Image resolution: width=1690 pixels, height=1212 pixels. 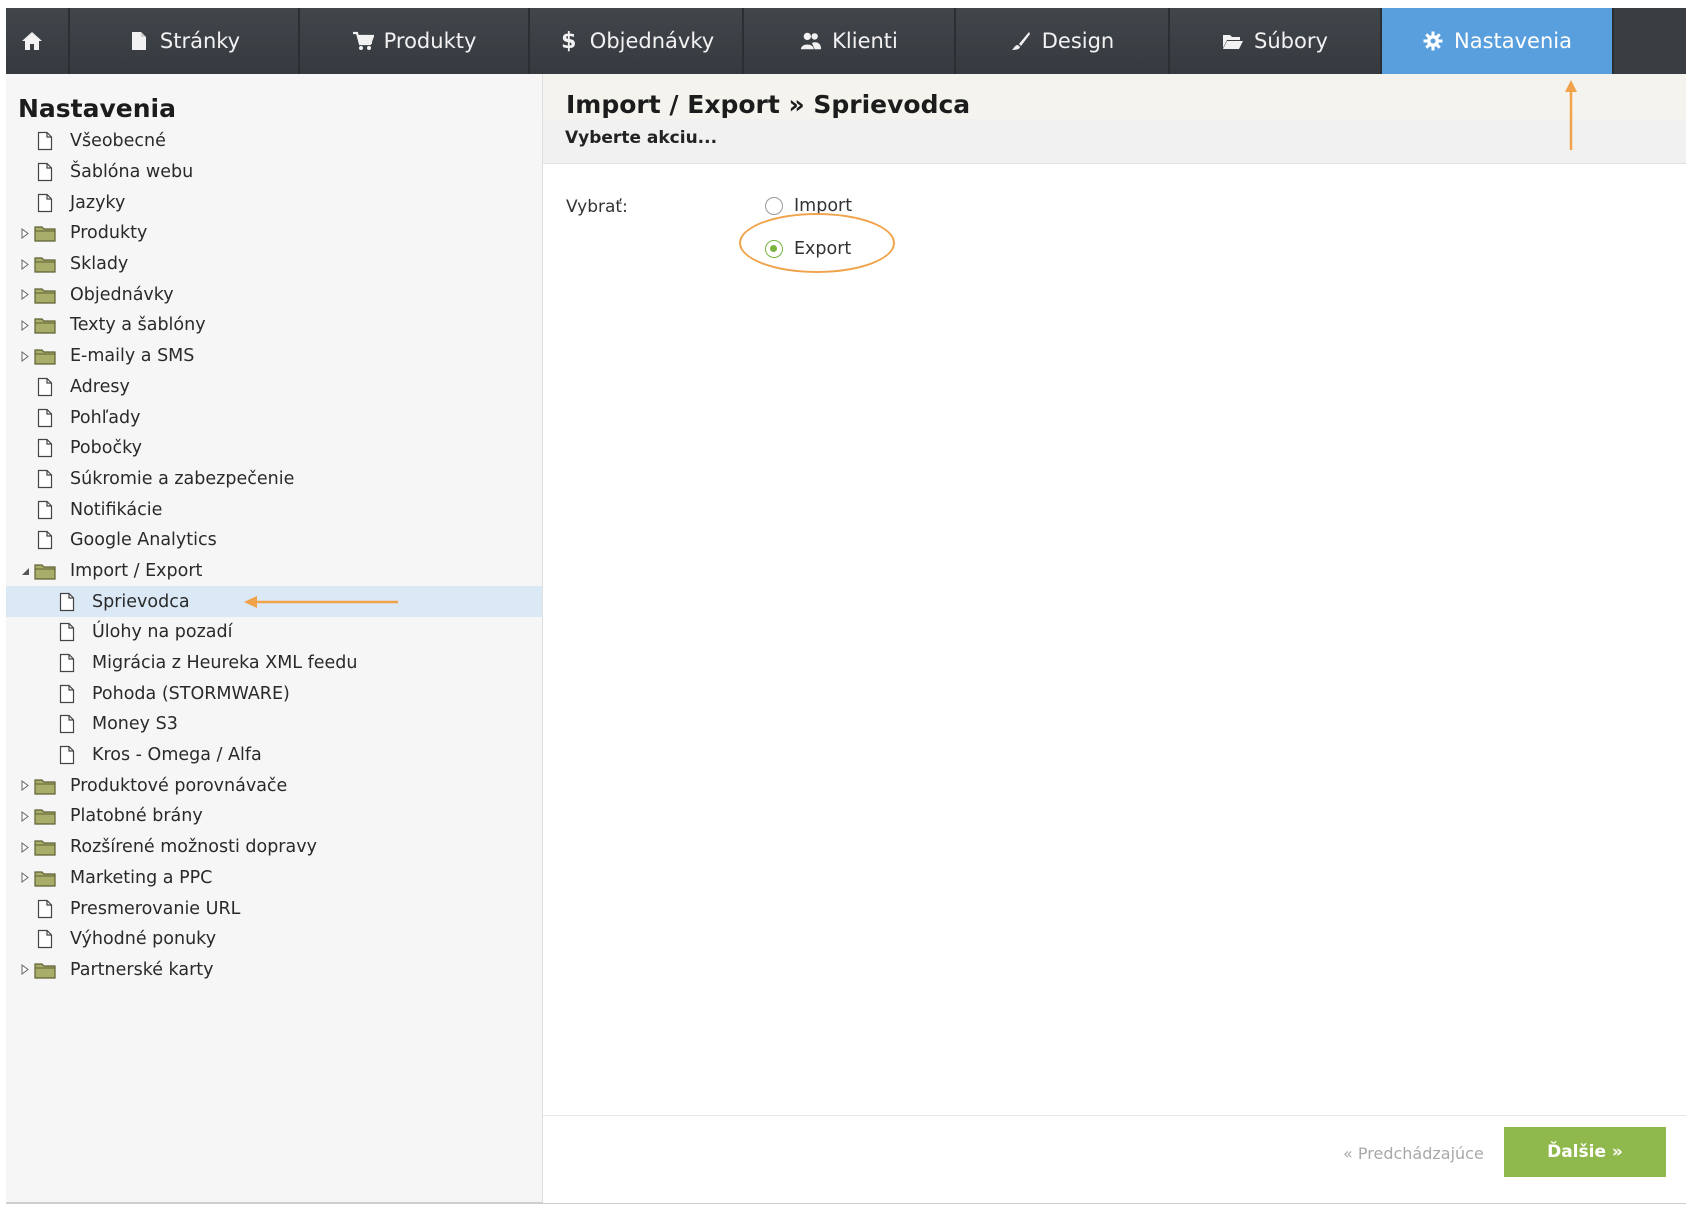 I want to click on tab-klienti: Klienti, so click(x=850, y=41).